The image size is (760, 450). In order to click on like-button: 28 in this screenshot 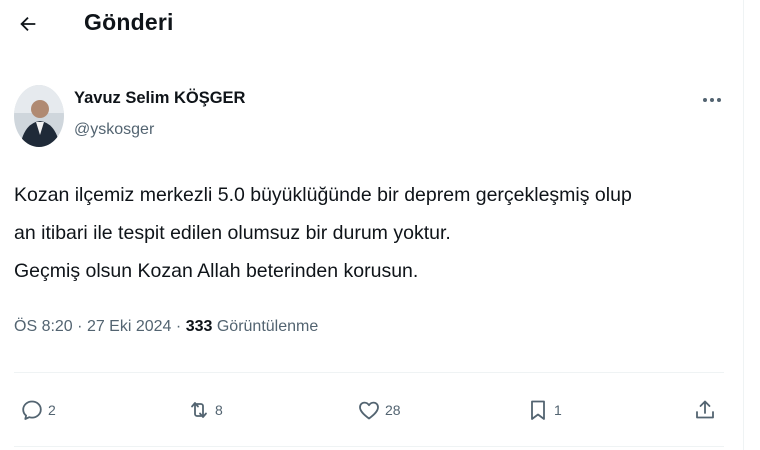, I will do `click(379, 410)`.